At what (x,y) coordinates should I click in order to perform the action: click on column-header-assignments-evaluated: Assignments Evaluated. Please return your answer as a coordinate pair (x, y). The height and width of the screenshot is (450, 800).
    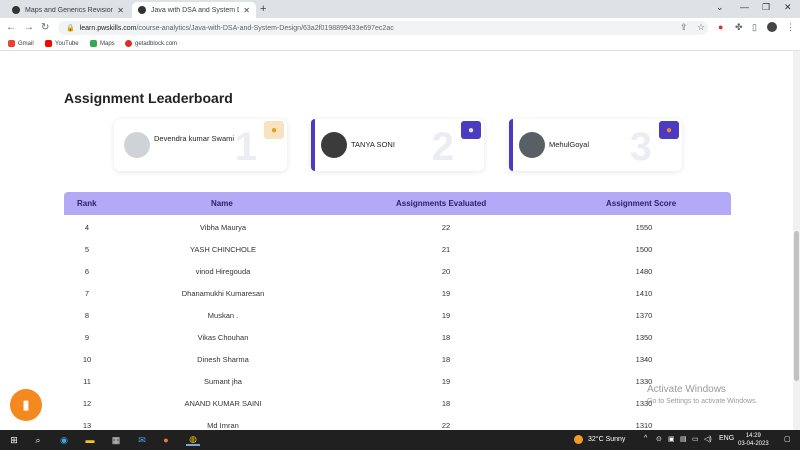
    Looking at the image, I should click on (441, 203).